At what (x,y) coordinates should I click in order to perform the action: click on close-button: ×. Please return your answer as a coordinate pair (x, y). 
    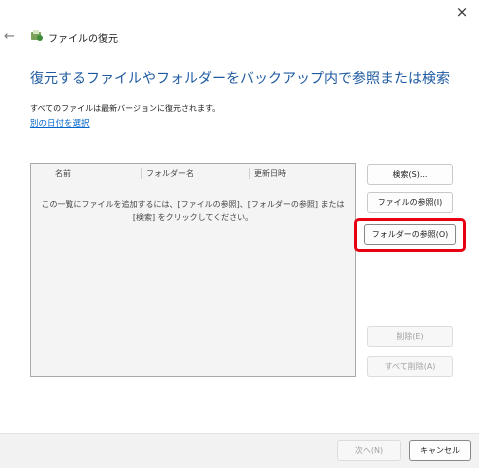
    Looking at the image, I should click on (462, 12).